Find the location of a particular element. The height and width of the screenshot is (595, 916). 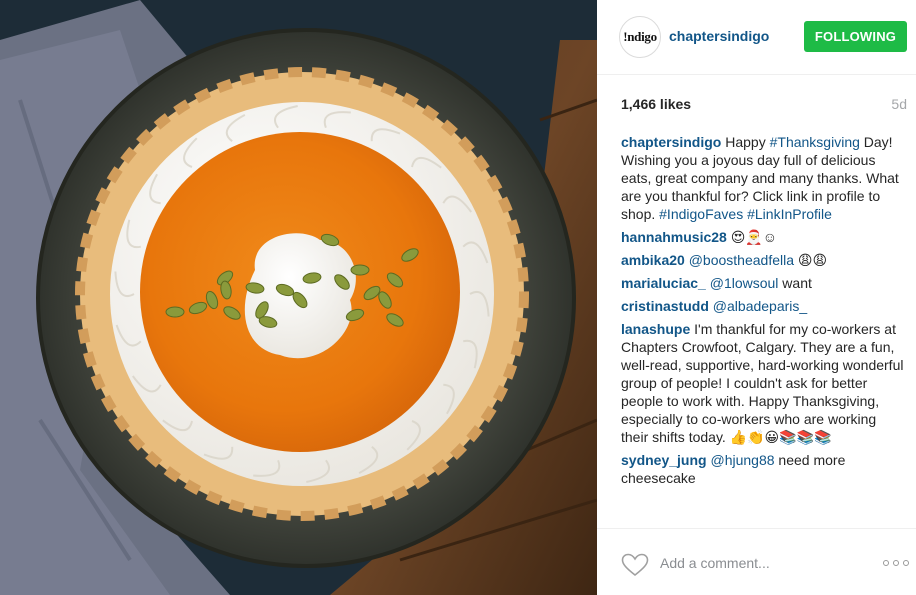

likes-count: 1,466 likes is located at coordinates (656, 104).